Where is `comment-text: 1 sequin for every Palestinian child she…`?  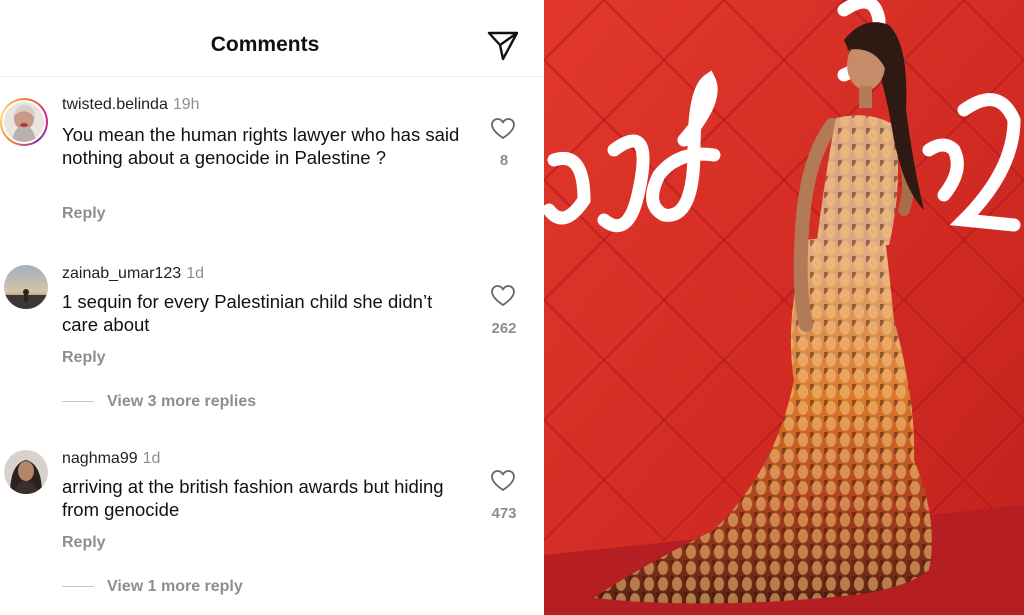 comment-text: 1 sequin for every Palestinian child she… is located at coordinates (247, 313).